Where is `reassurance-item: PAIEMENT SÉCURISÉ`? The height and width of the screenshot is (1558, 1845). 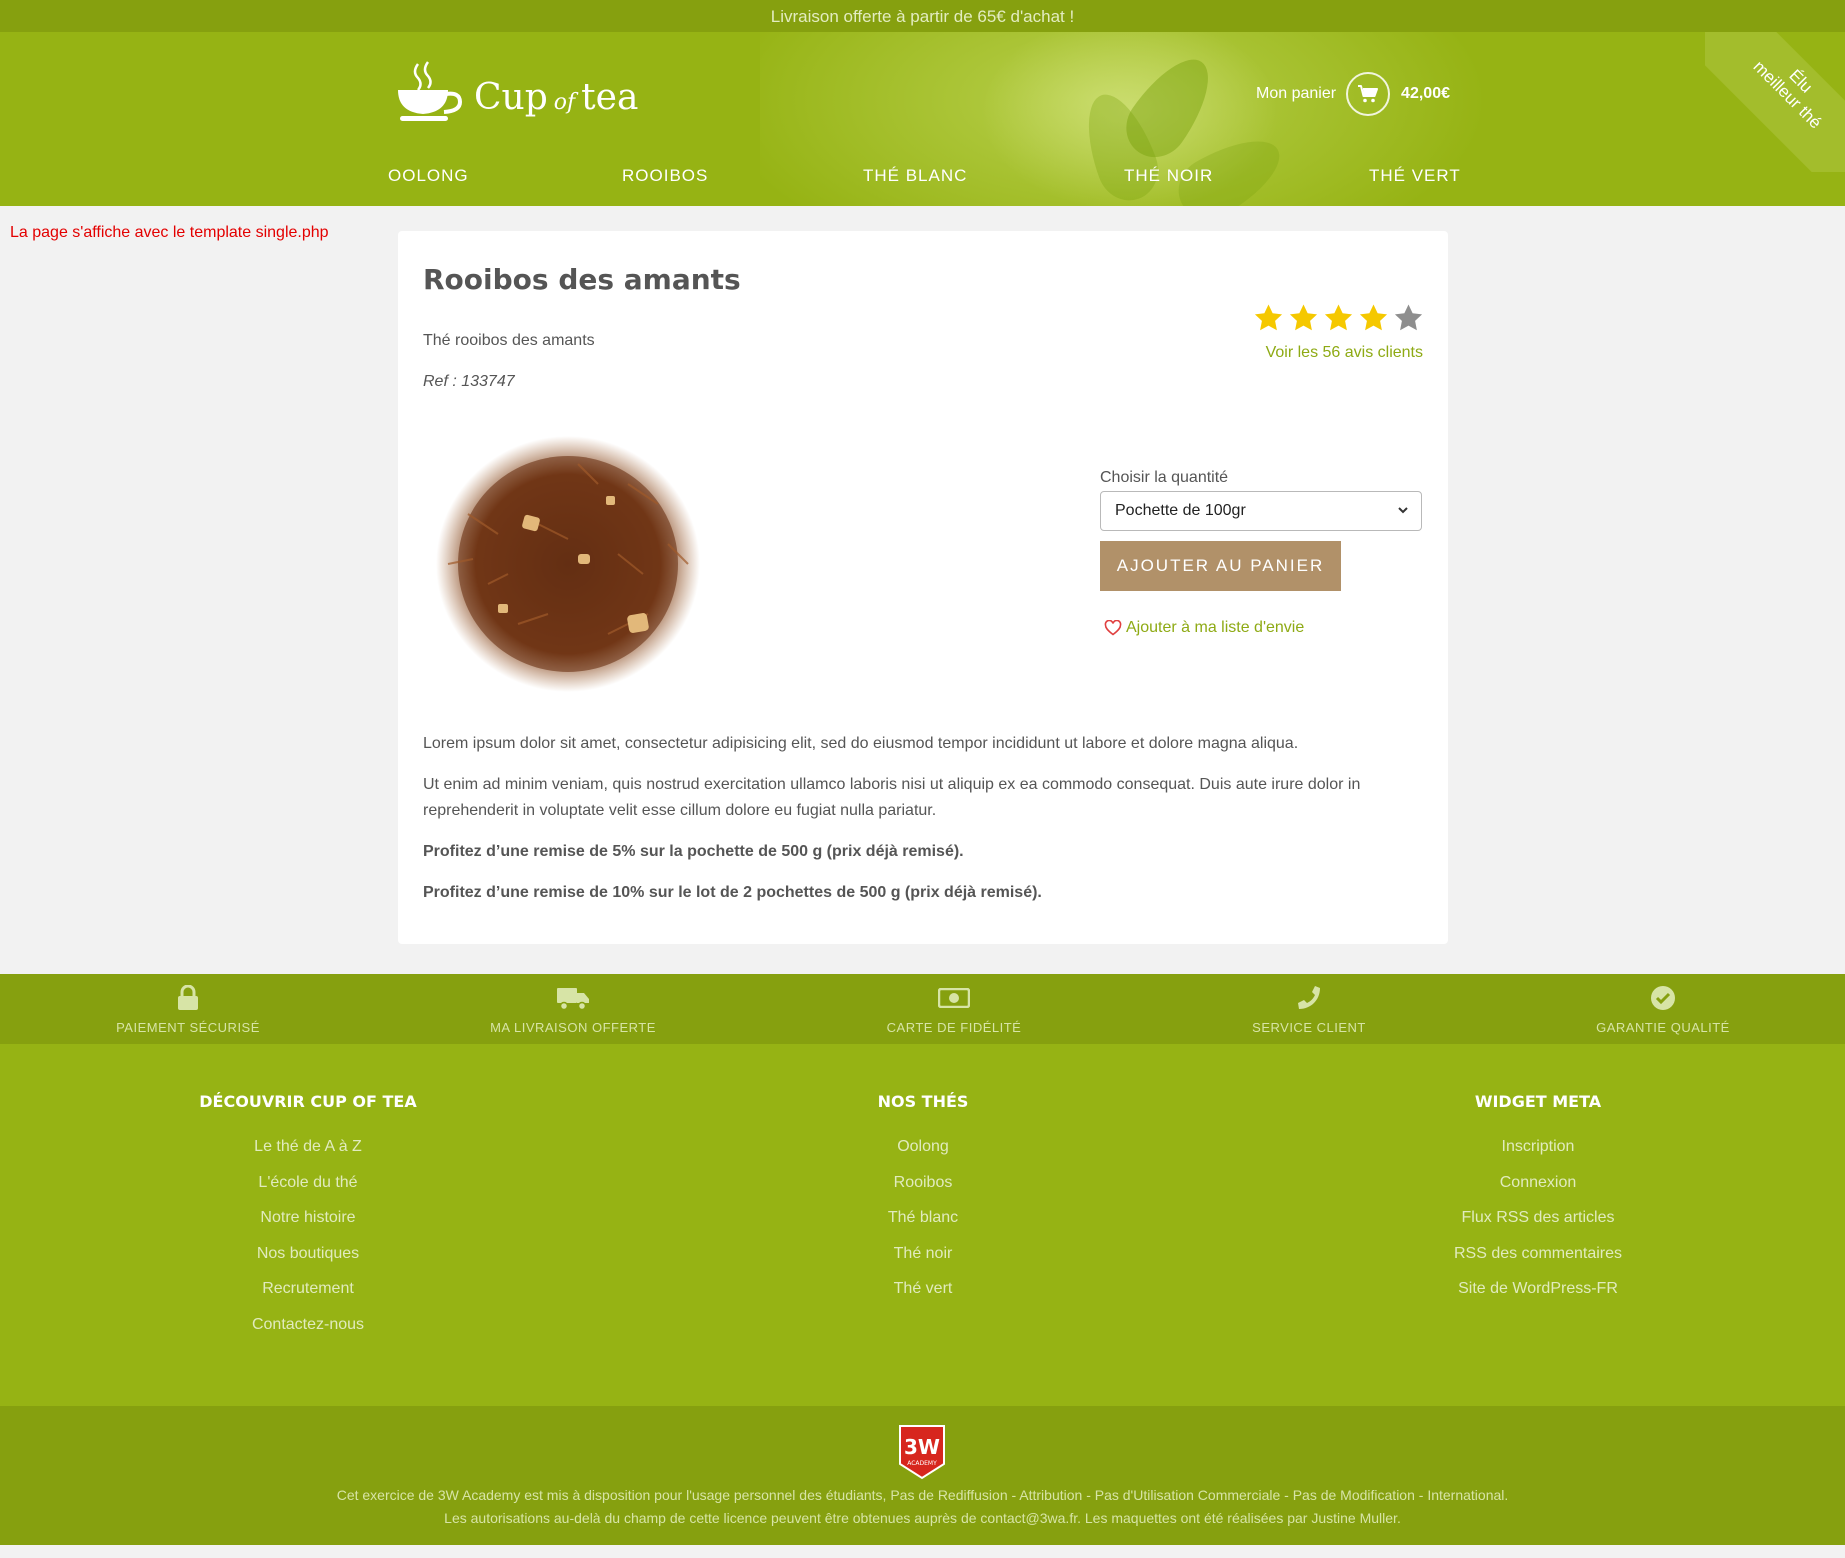 reassurance-item: PAIEMENT SÉCURISÉ is located at coordinates (188, 1009).